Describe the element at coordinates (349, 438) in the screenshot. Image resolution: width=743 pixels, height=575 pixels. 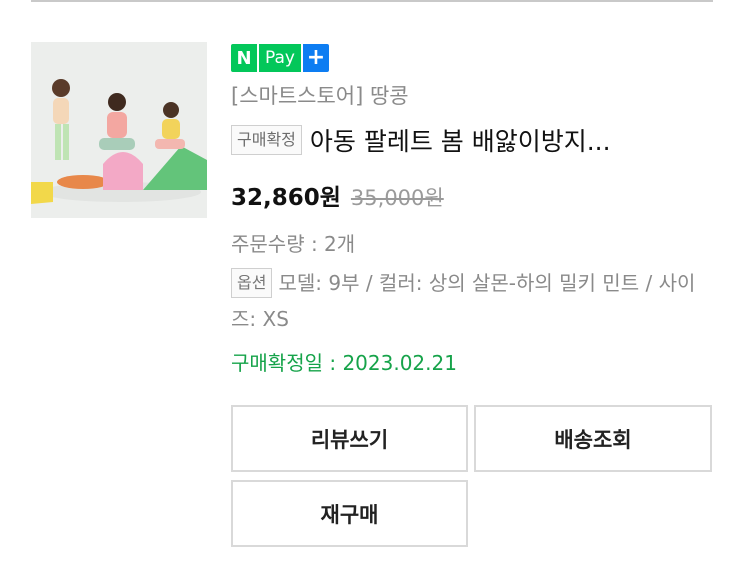
I see `write-review-button: 리뷰쓰기` at that location.